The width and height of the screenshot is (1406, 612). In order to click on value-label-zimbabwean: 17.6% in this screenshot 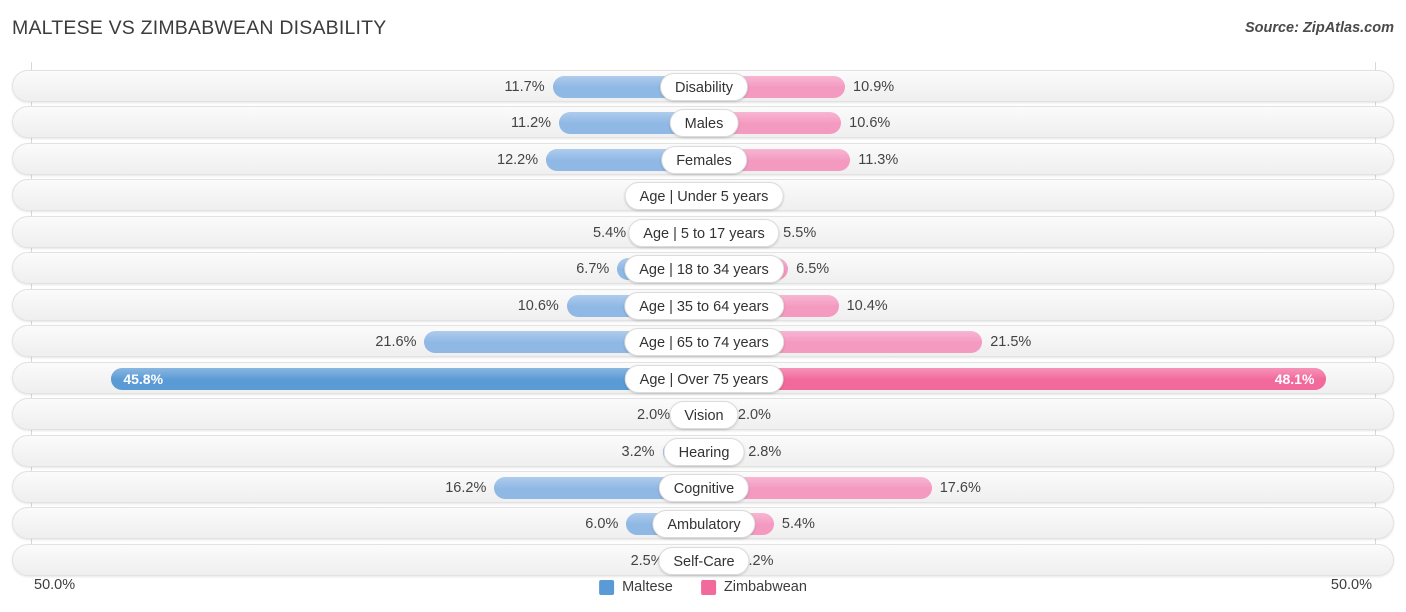, I will do `click(960, 487)`.